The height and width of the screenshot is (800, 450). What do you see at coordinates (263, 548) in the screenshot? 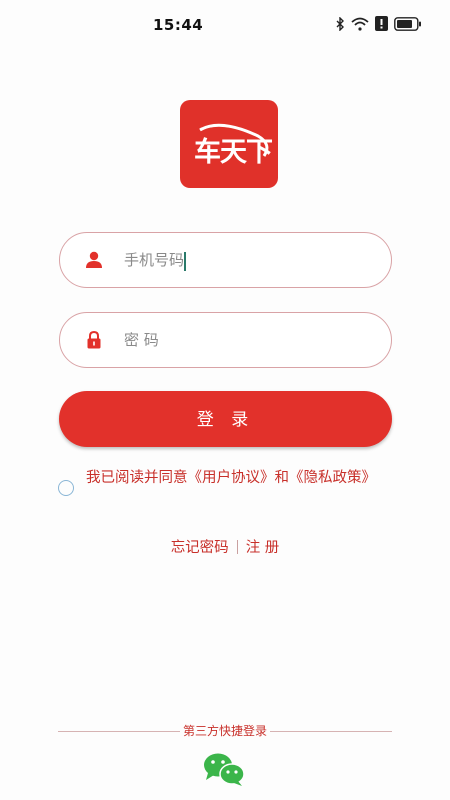
I see `register-link: 注 册` at bounding box center [263, 548].